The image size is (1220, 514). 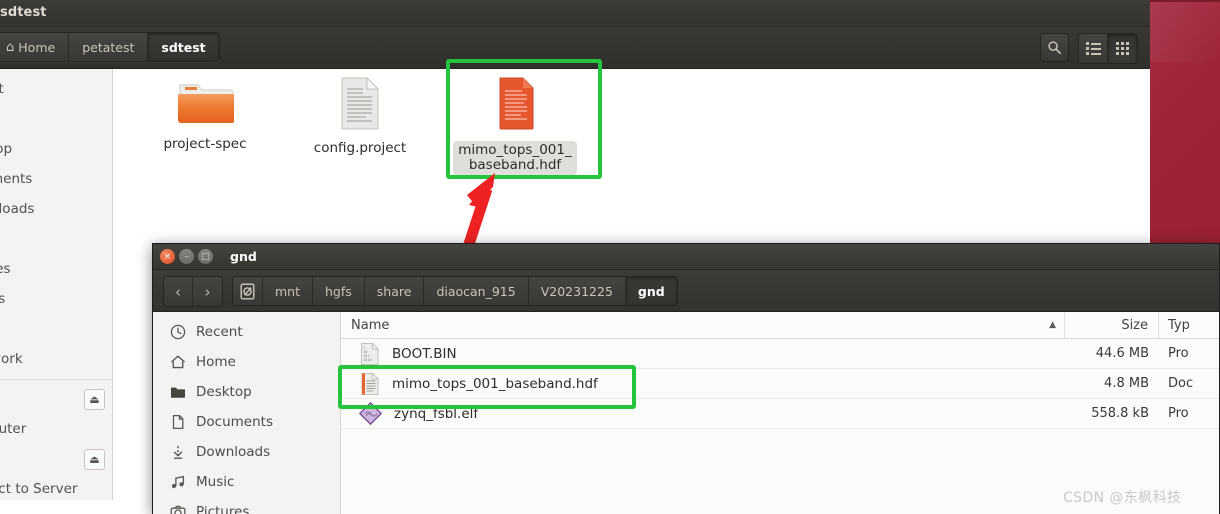 I want to click on sidebar-item-network: work, so click(x=56, y=359).